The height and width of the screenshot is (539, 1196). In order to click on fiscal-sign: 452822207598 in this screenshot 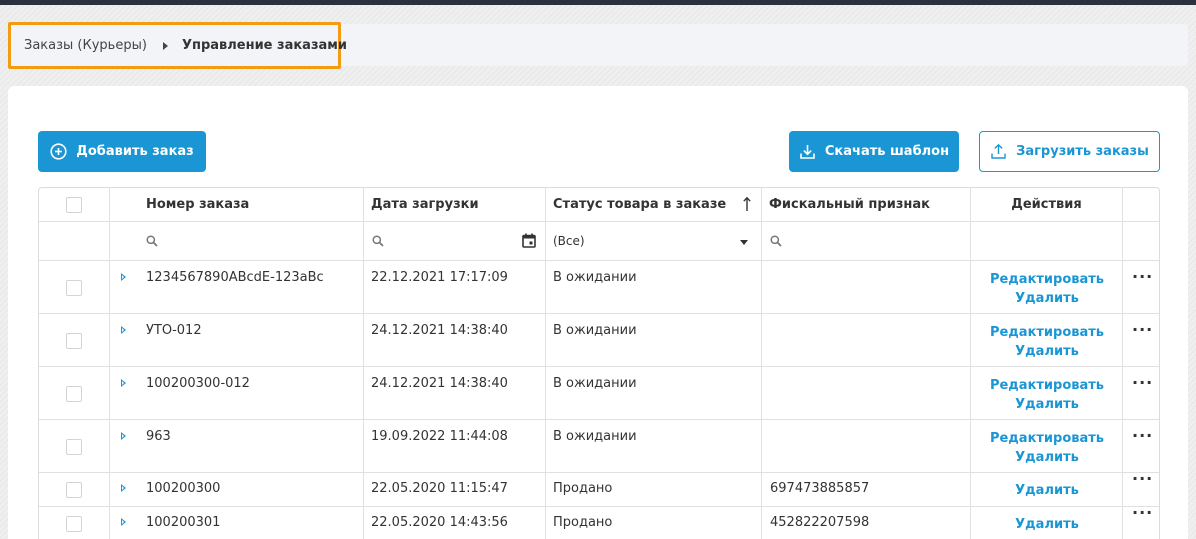, I will do `click(820, 522)`.